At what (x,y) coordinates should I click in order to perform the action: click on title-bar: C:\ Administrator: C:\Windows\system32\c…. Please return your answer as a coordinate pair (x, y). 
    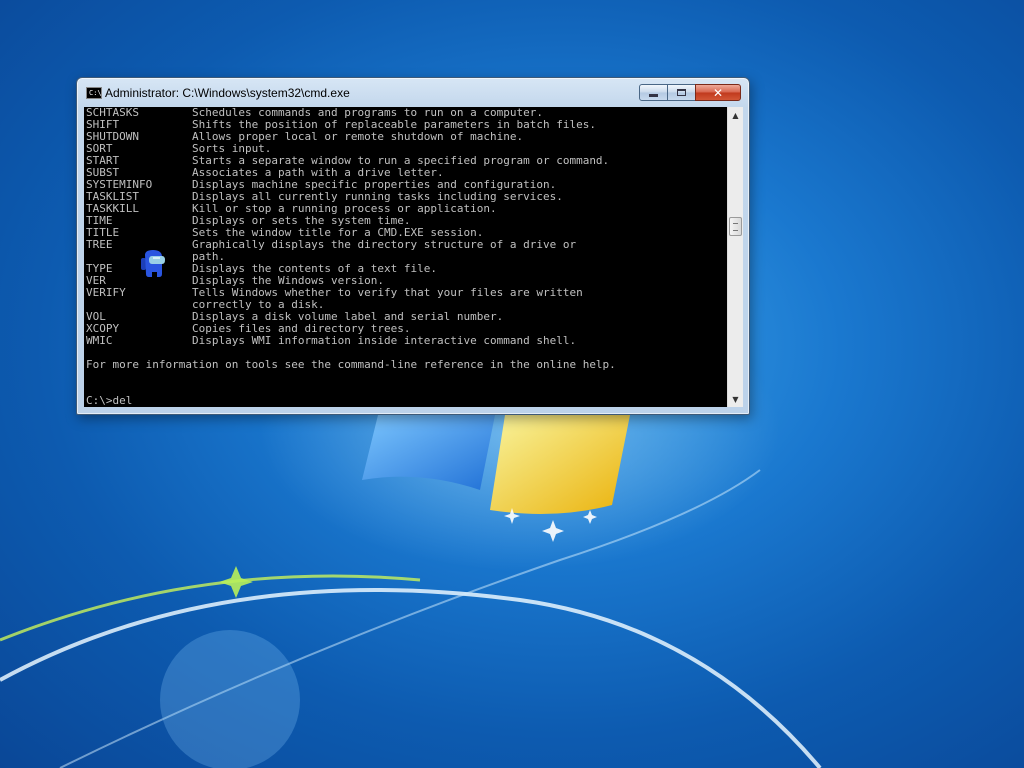
    Looking at the image, I should click on (413, 92).